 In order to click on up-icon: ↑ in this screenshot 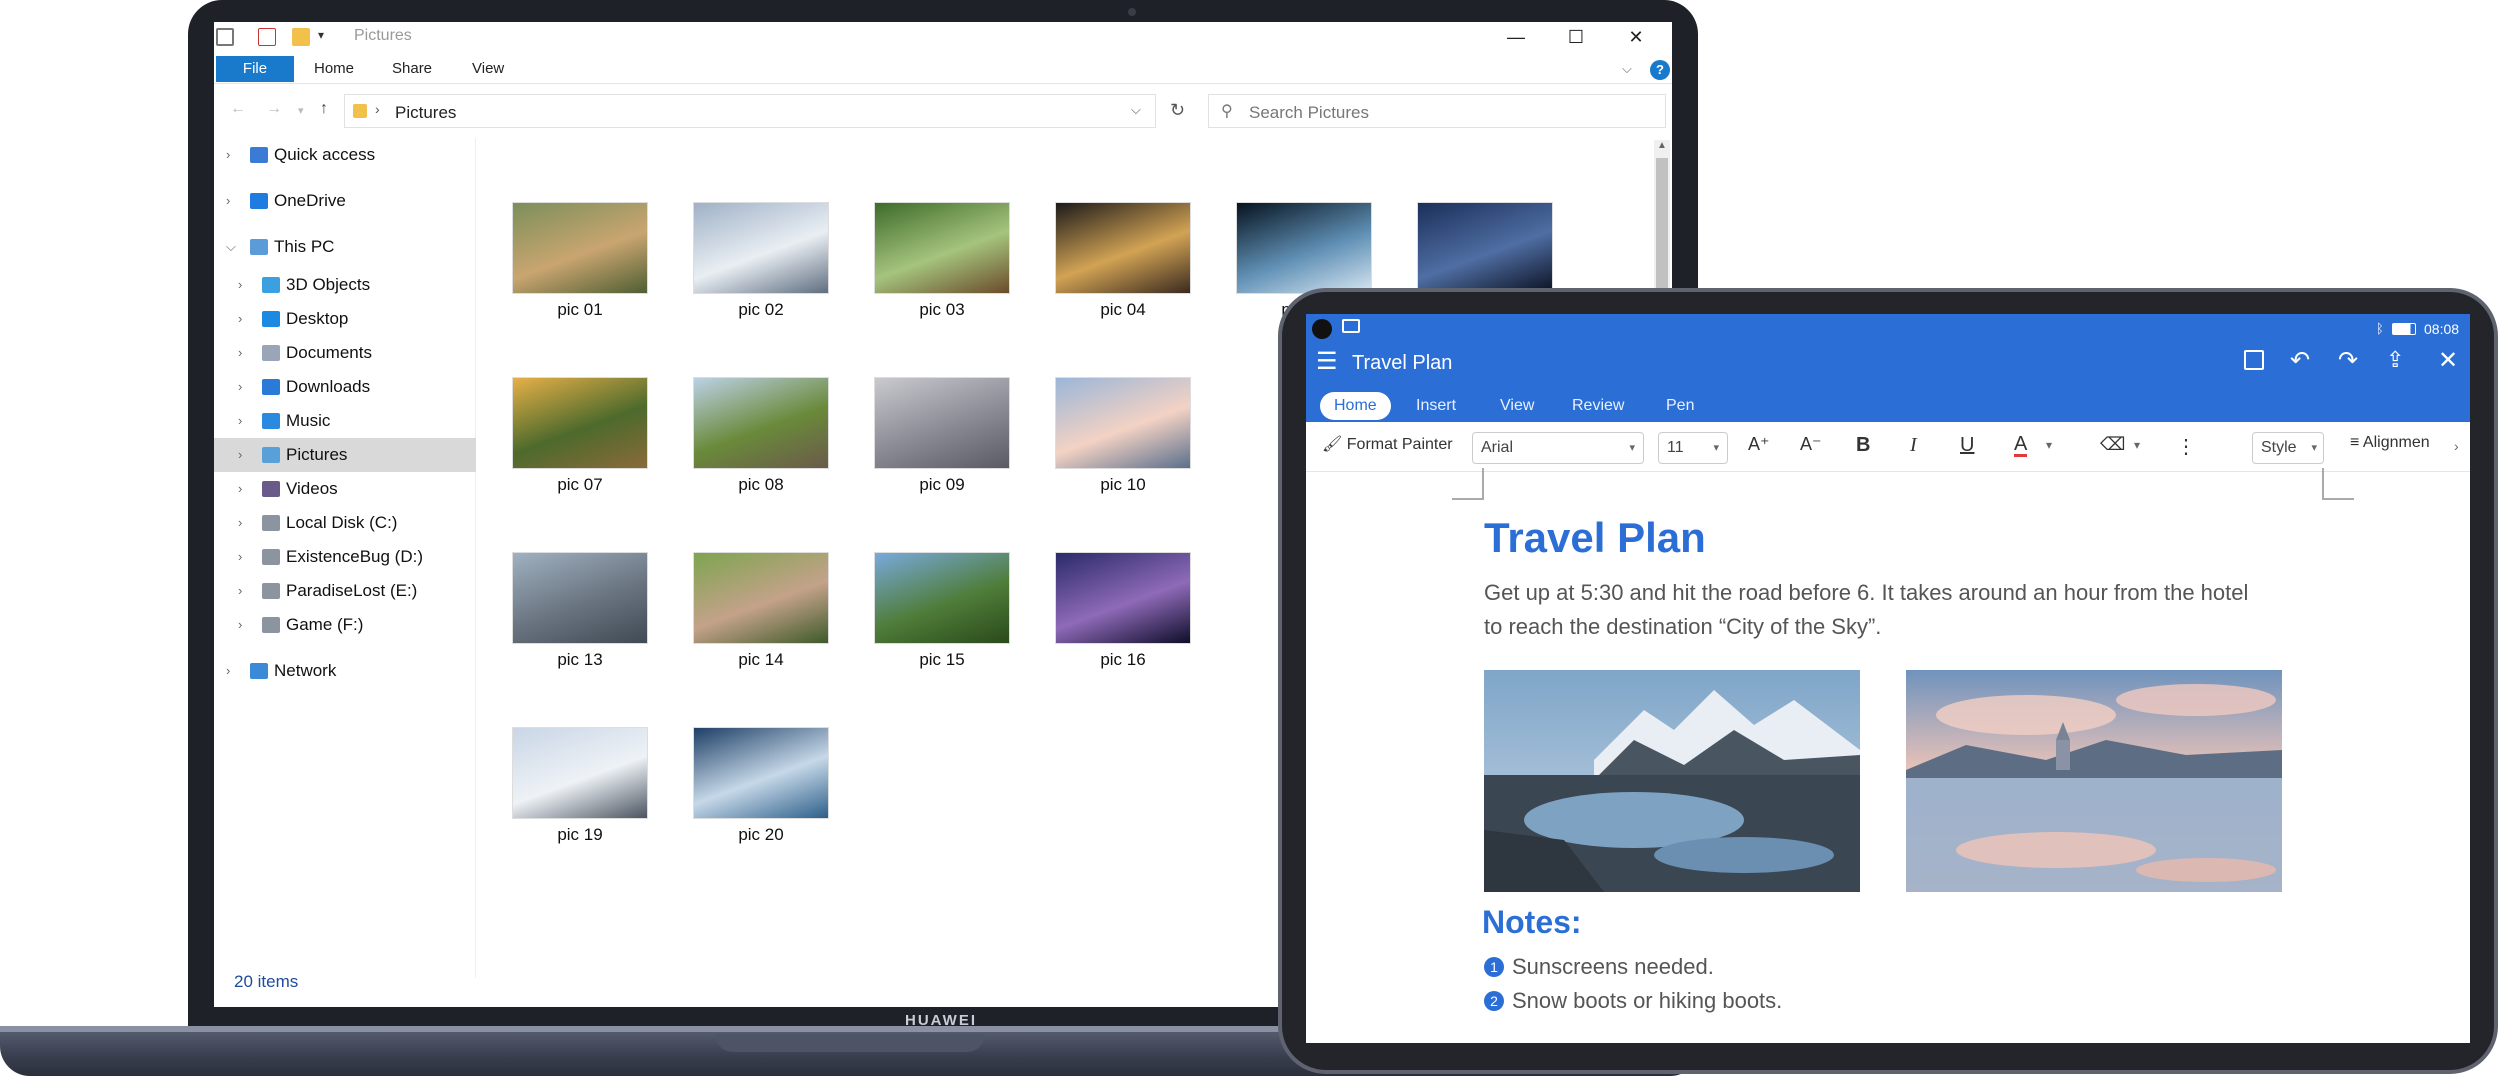, I will do `click(324, 109)`.